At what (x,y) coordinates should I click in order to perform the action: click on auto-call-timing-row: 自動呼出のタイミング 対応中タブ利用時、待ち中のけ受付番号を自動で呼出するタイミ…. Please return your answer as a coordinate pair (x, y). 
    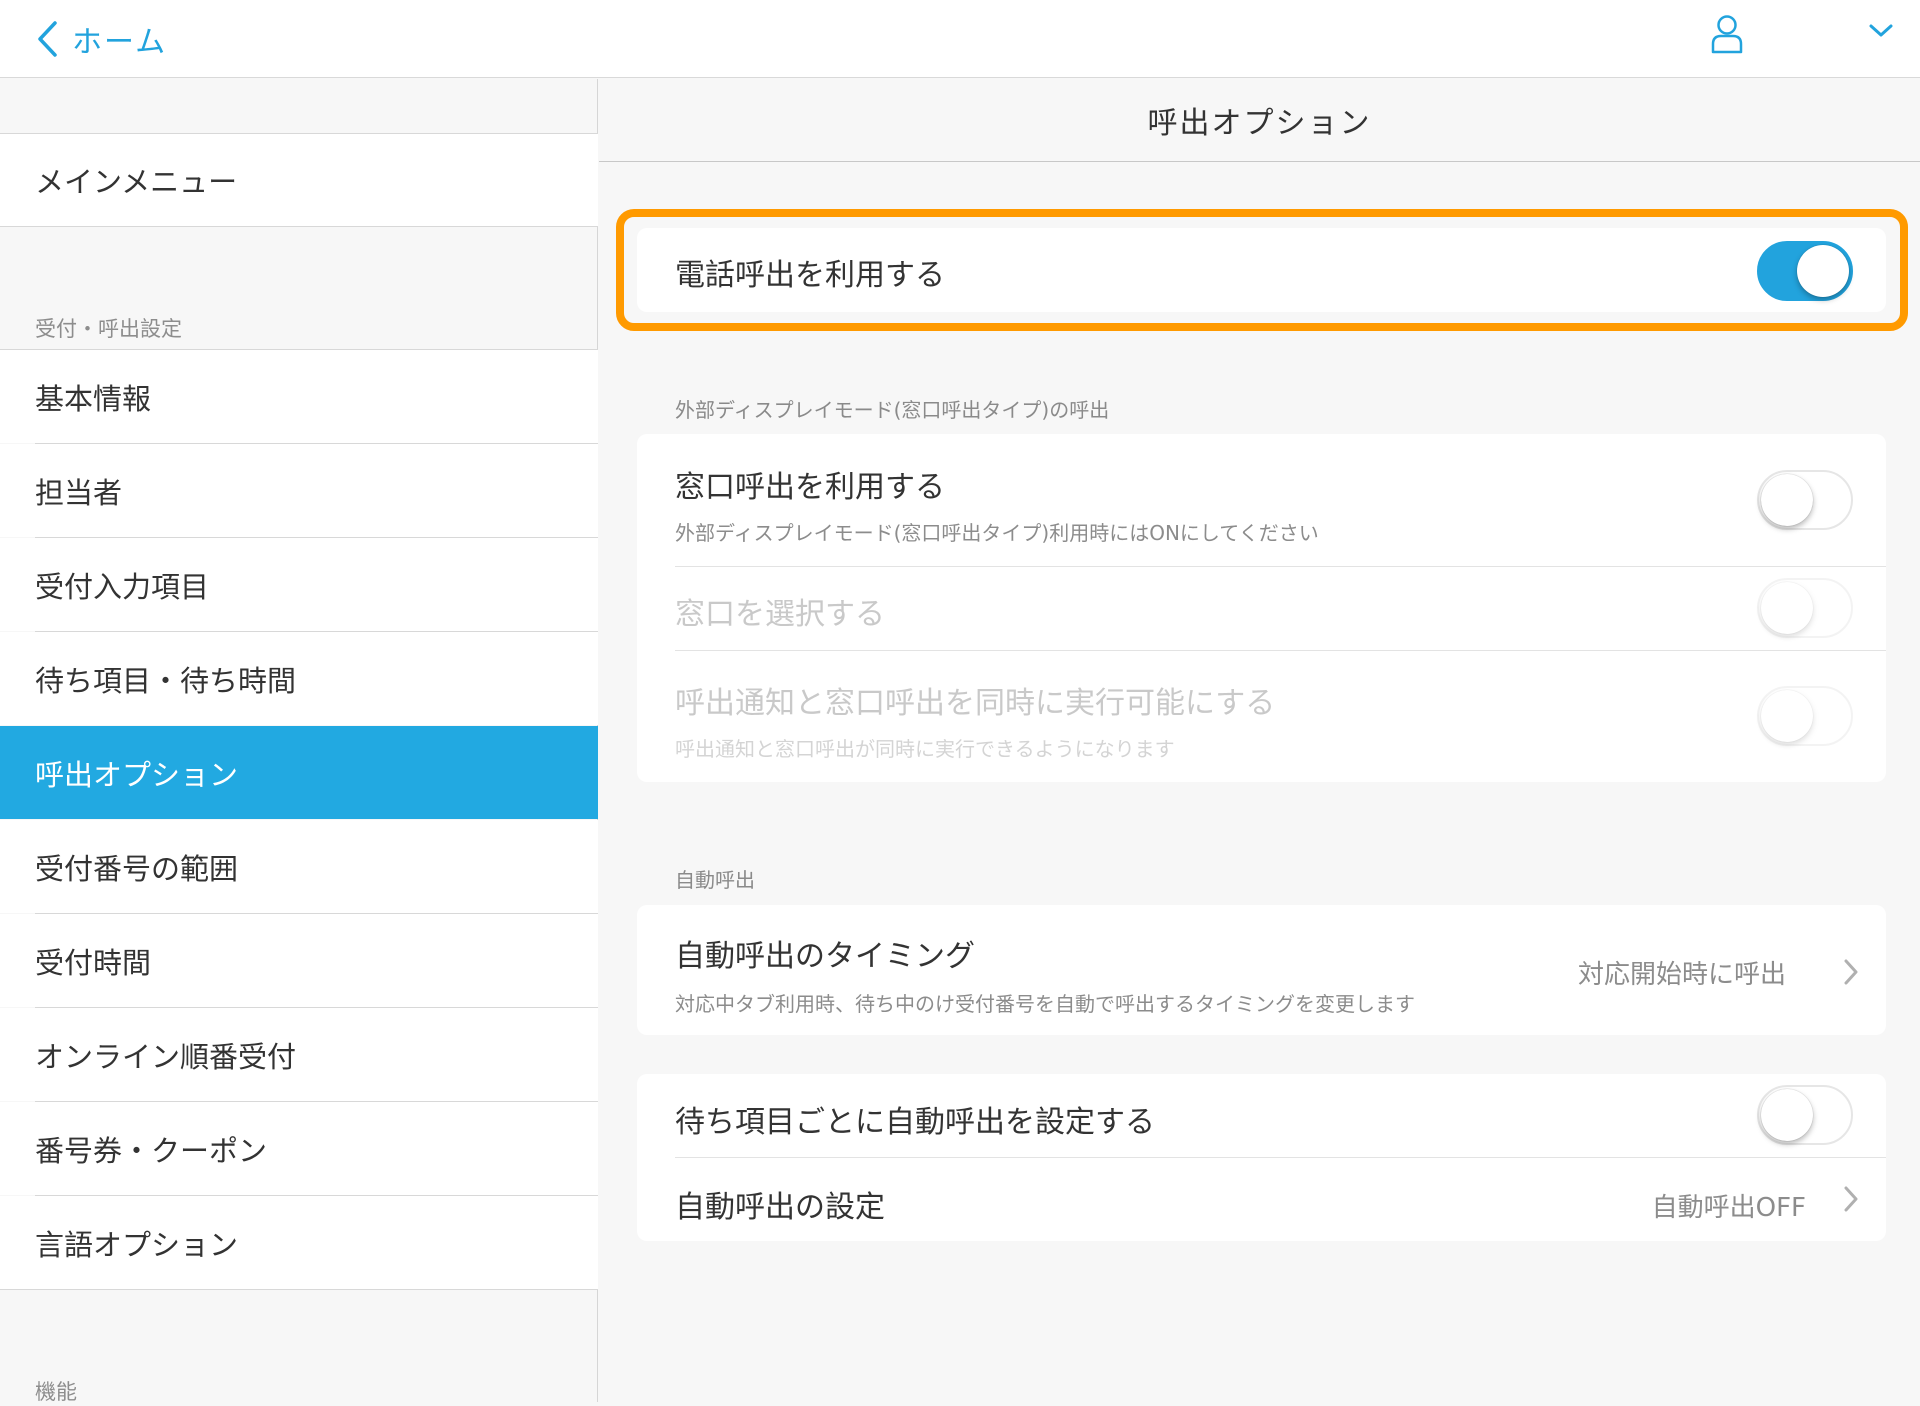
    Looking at the image, I should click on (1261, 970).